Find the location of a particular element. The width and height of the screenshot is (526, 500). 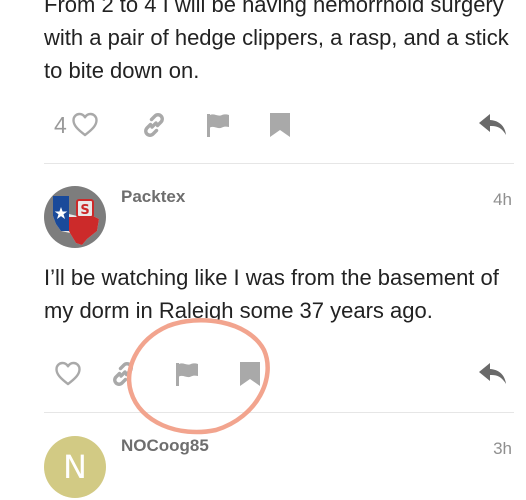

link-icon is located at coordinates (154, 125).